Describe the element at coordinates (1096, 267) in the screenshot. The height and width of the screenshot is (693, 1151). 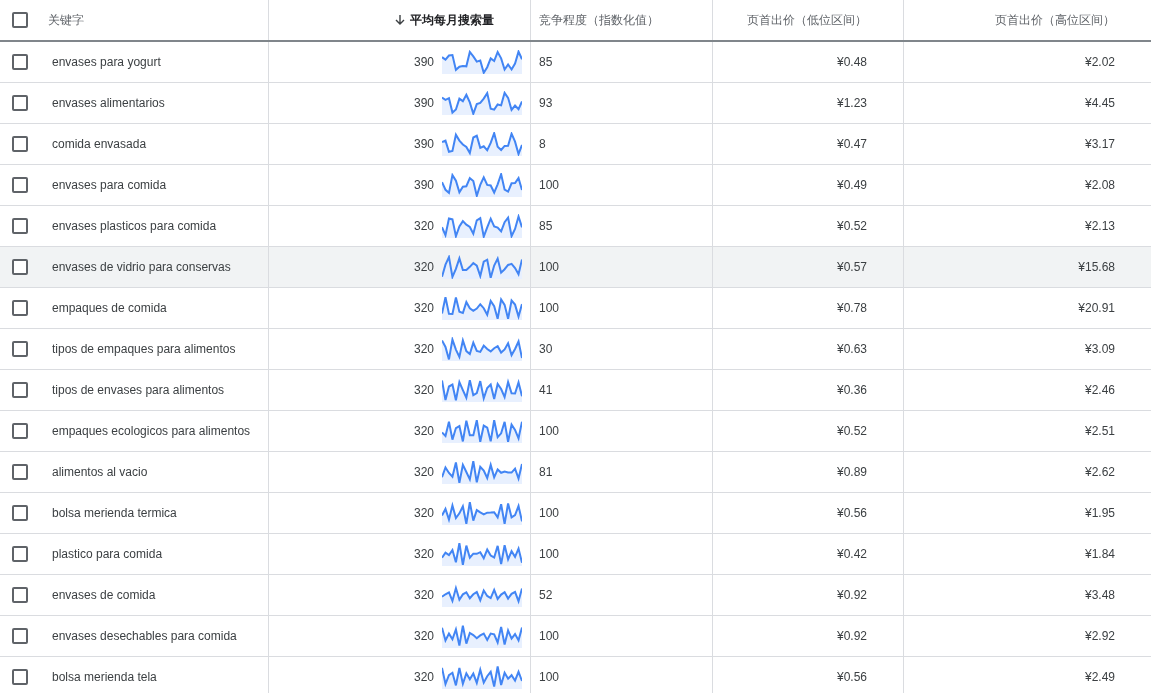
I see `table-cell-text: ¥15.68` at that location.